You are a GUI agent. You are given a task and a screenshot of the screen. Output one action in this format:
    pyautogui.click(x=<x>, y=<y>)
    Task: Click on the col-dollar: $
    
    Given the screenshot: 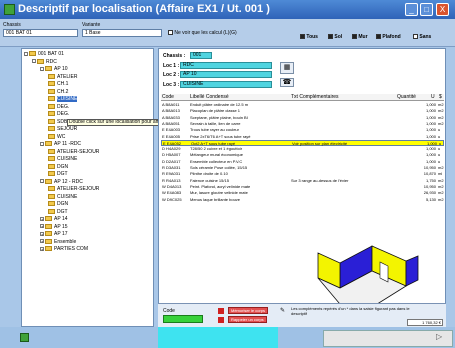 What is the action you would take?
    pyautogui.click(x=440, y=97)
    